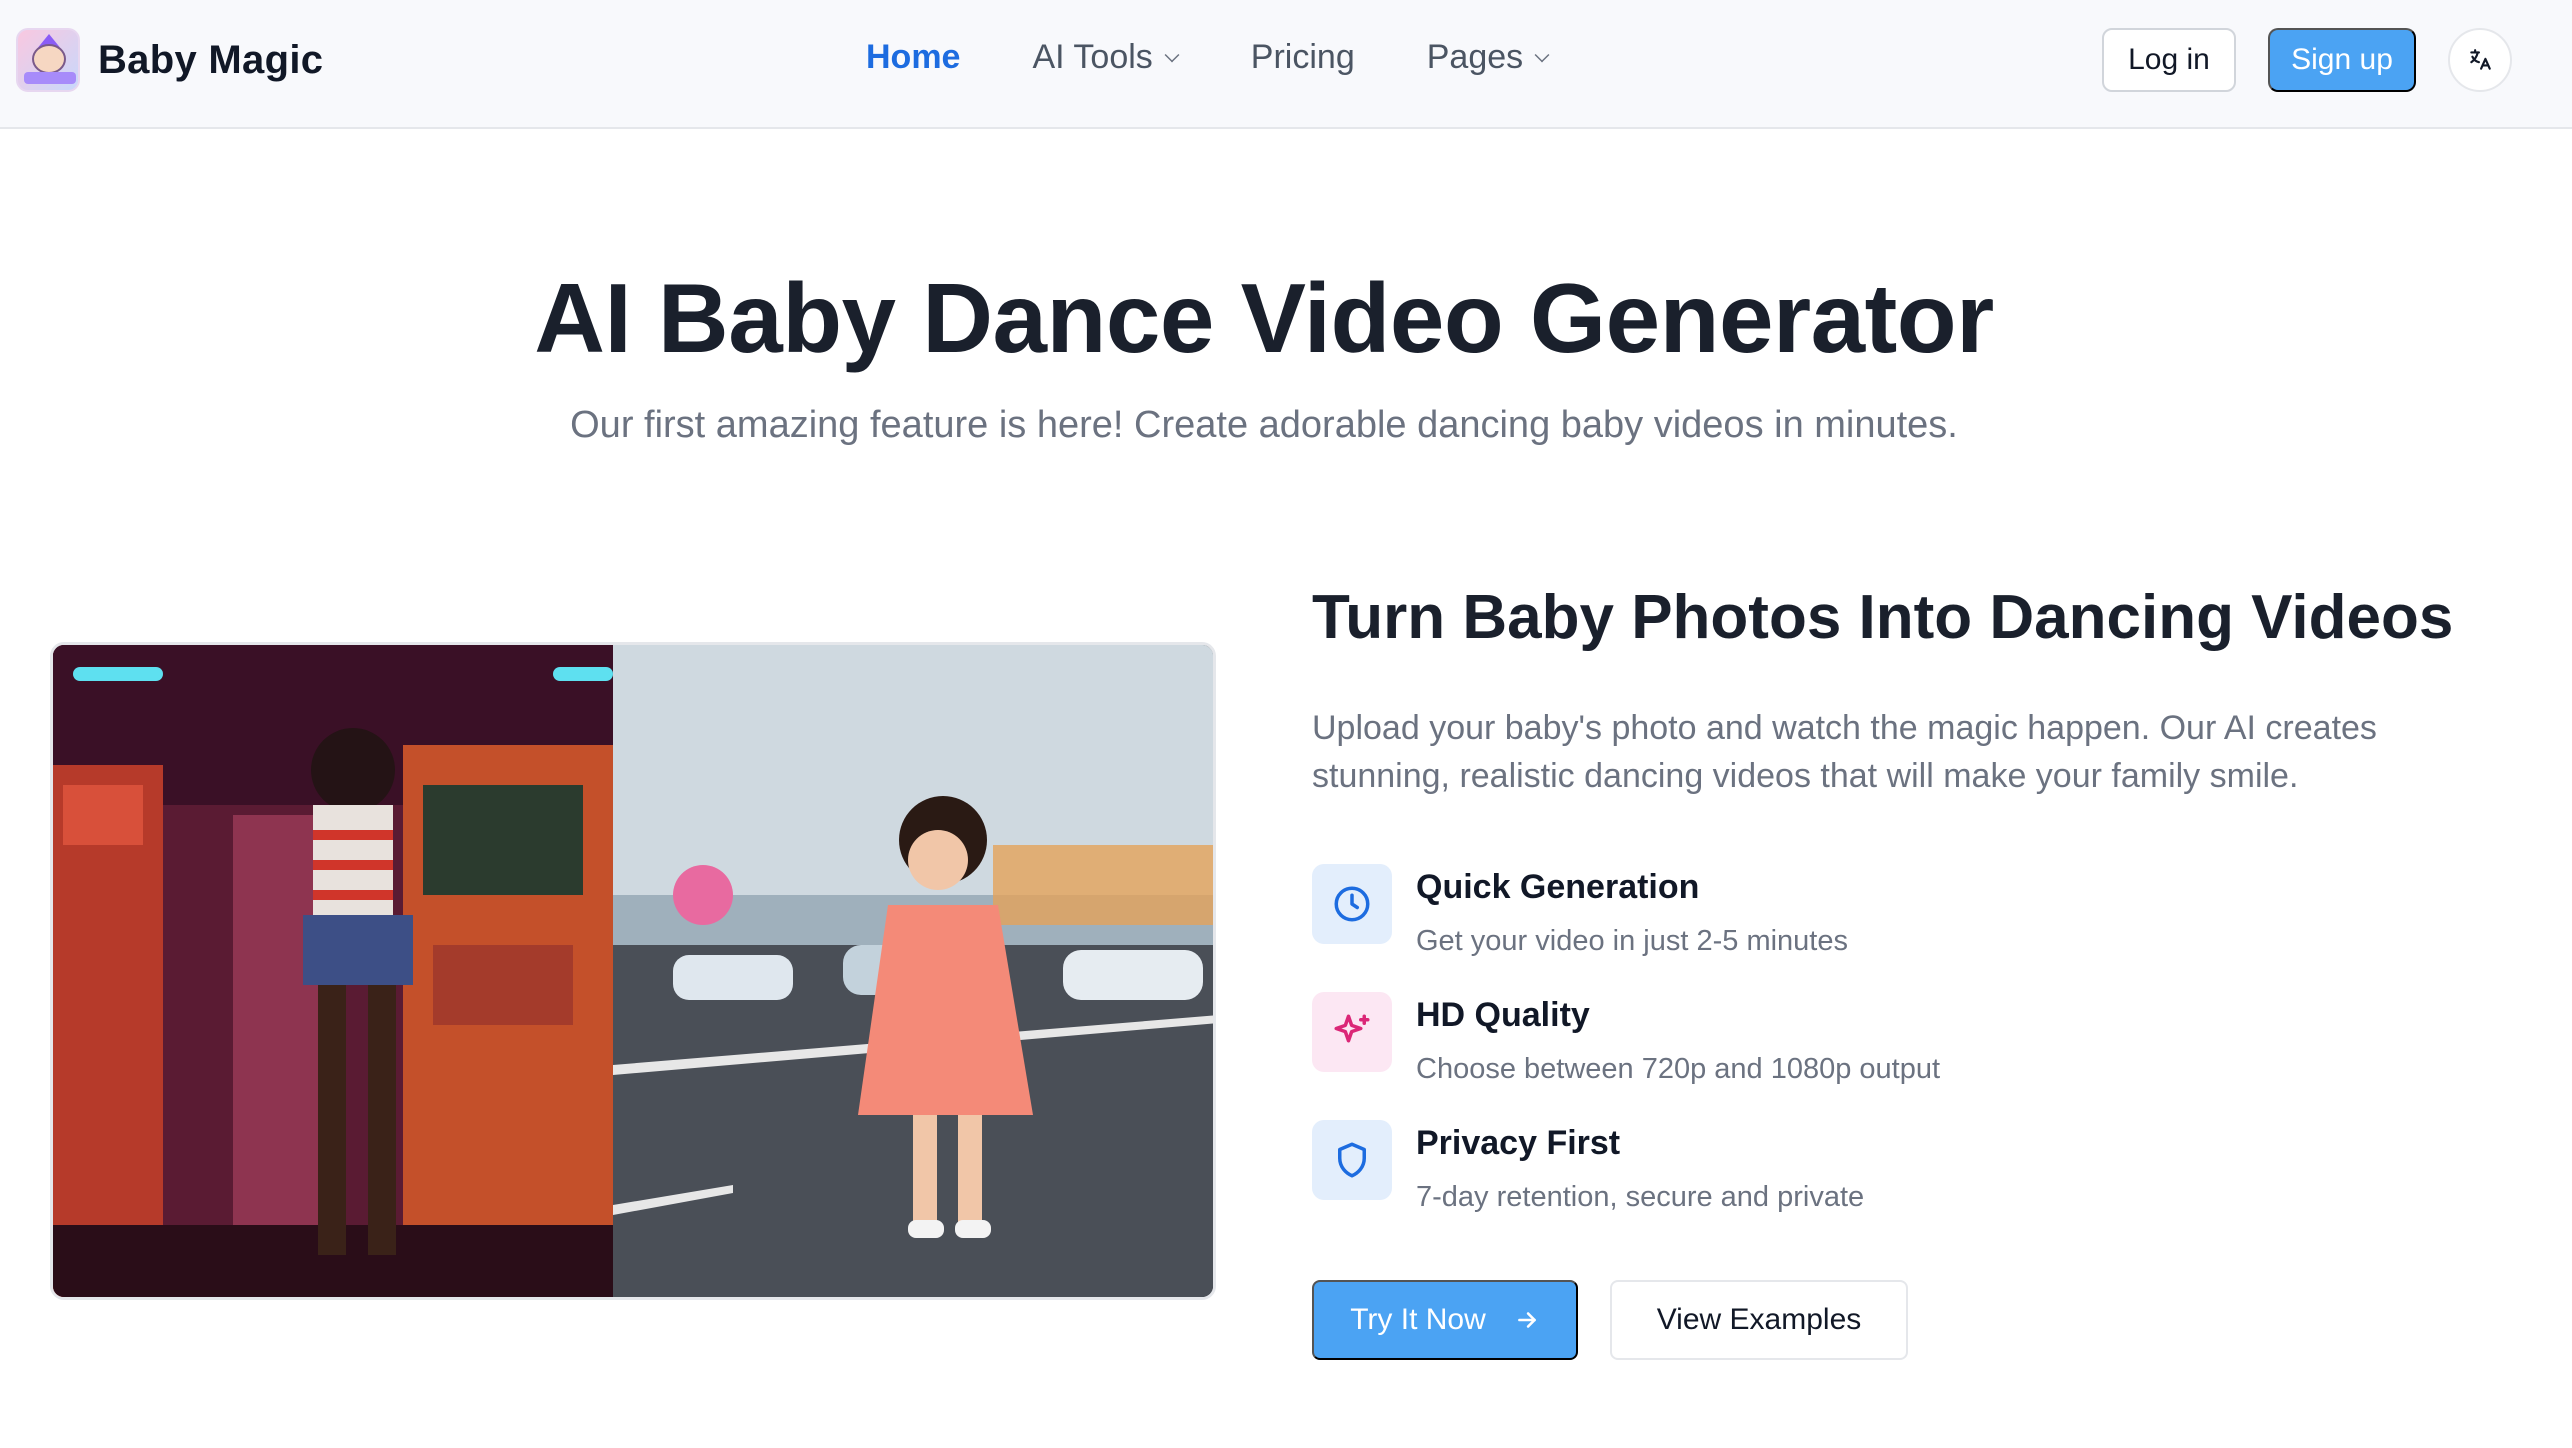 The width and height of the screenshot is (2572, 1448). I want to click on feature-title: HD Quality, so click(1503, 1015).